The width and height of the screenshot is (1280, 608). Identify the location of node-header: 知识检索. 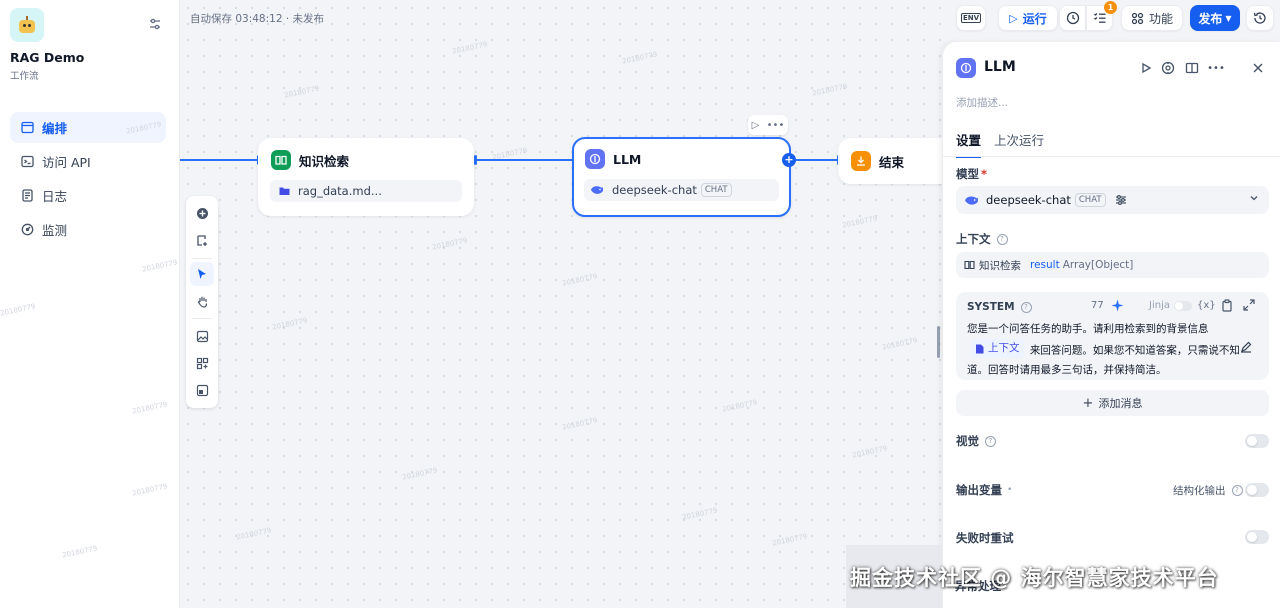
(366, 160).